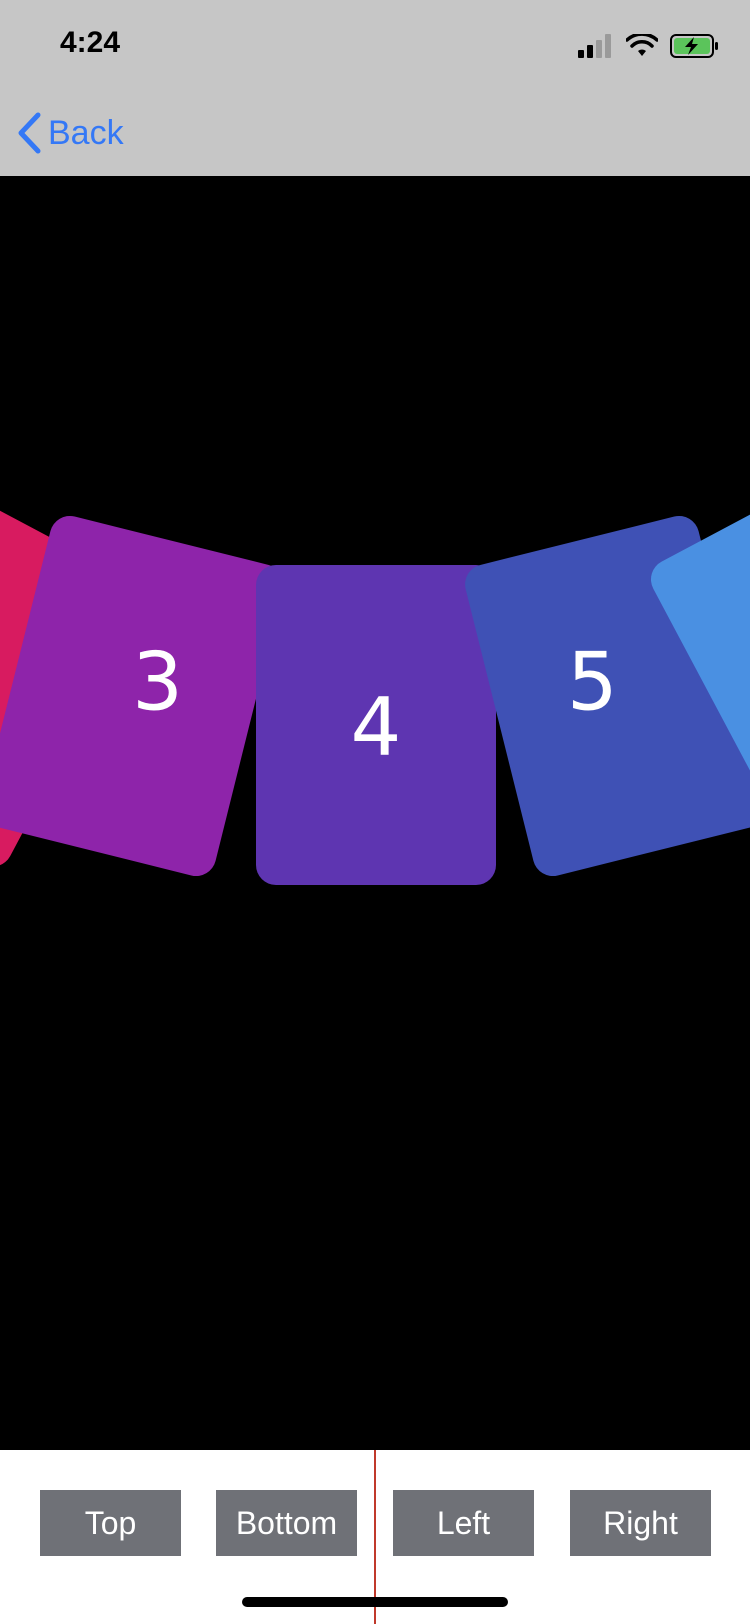 The height and width of the screenshot is (1624, 750). Describe the element at coordinates (375, 45) in the screenshot. I see `status-bar: 4:24` at that location.